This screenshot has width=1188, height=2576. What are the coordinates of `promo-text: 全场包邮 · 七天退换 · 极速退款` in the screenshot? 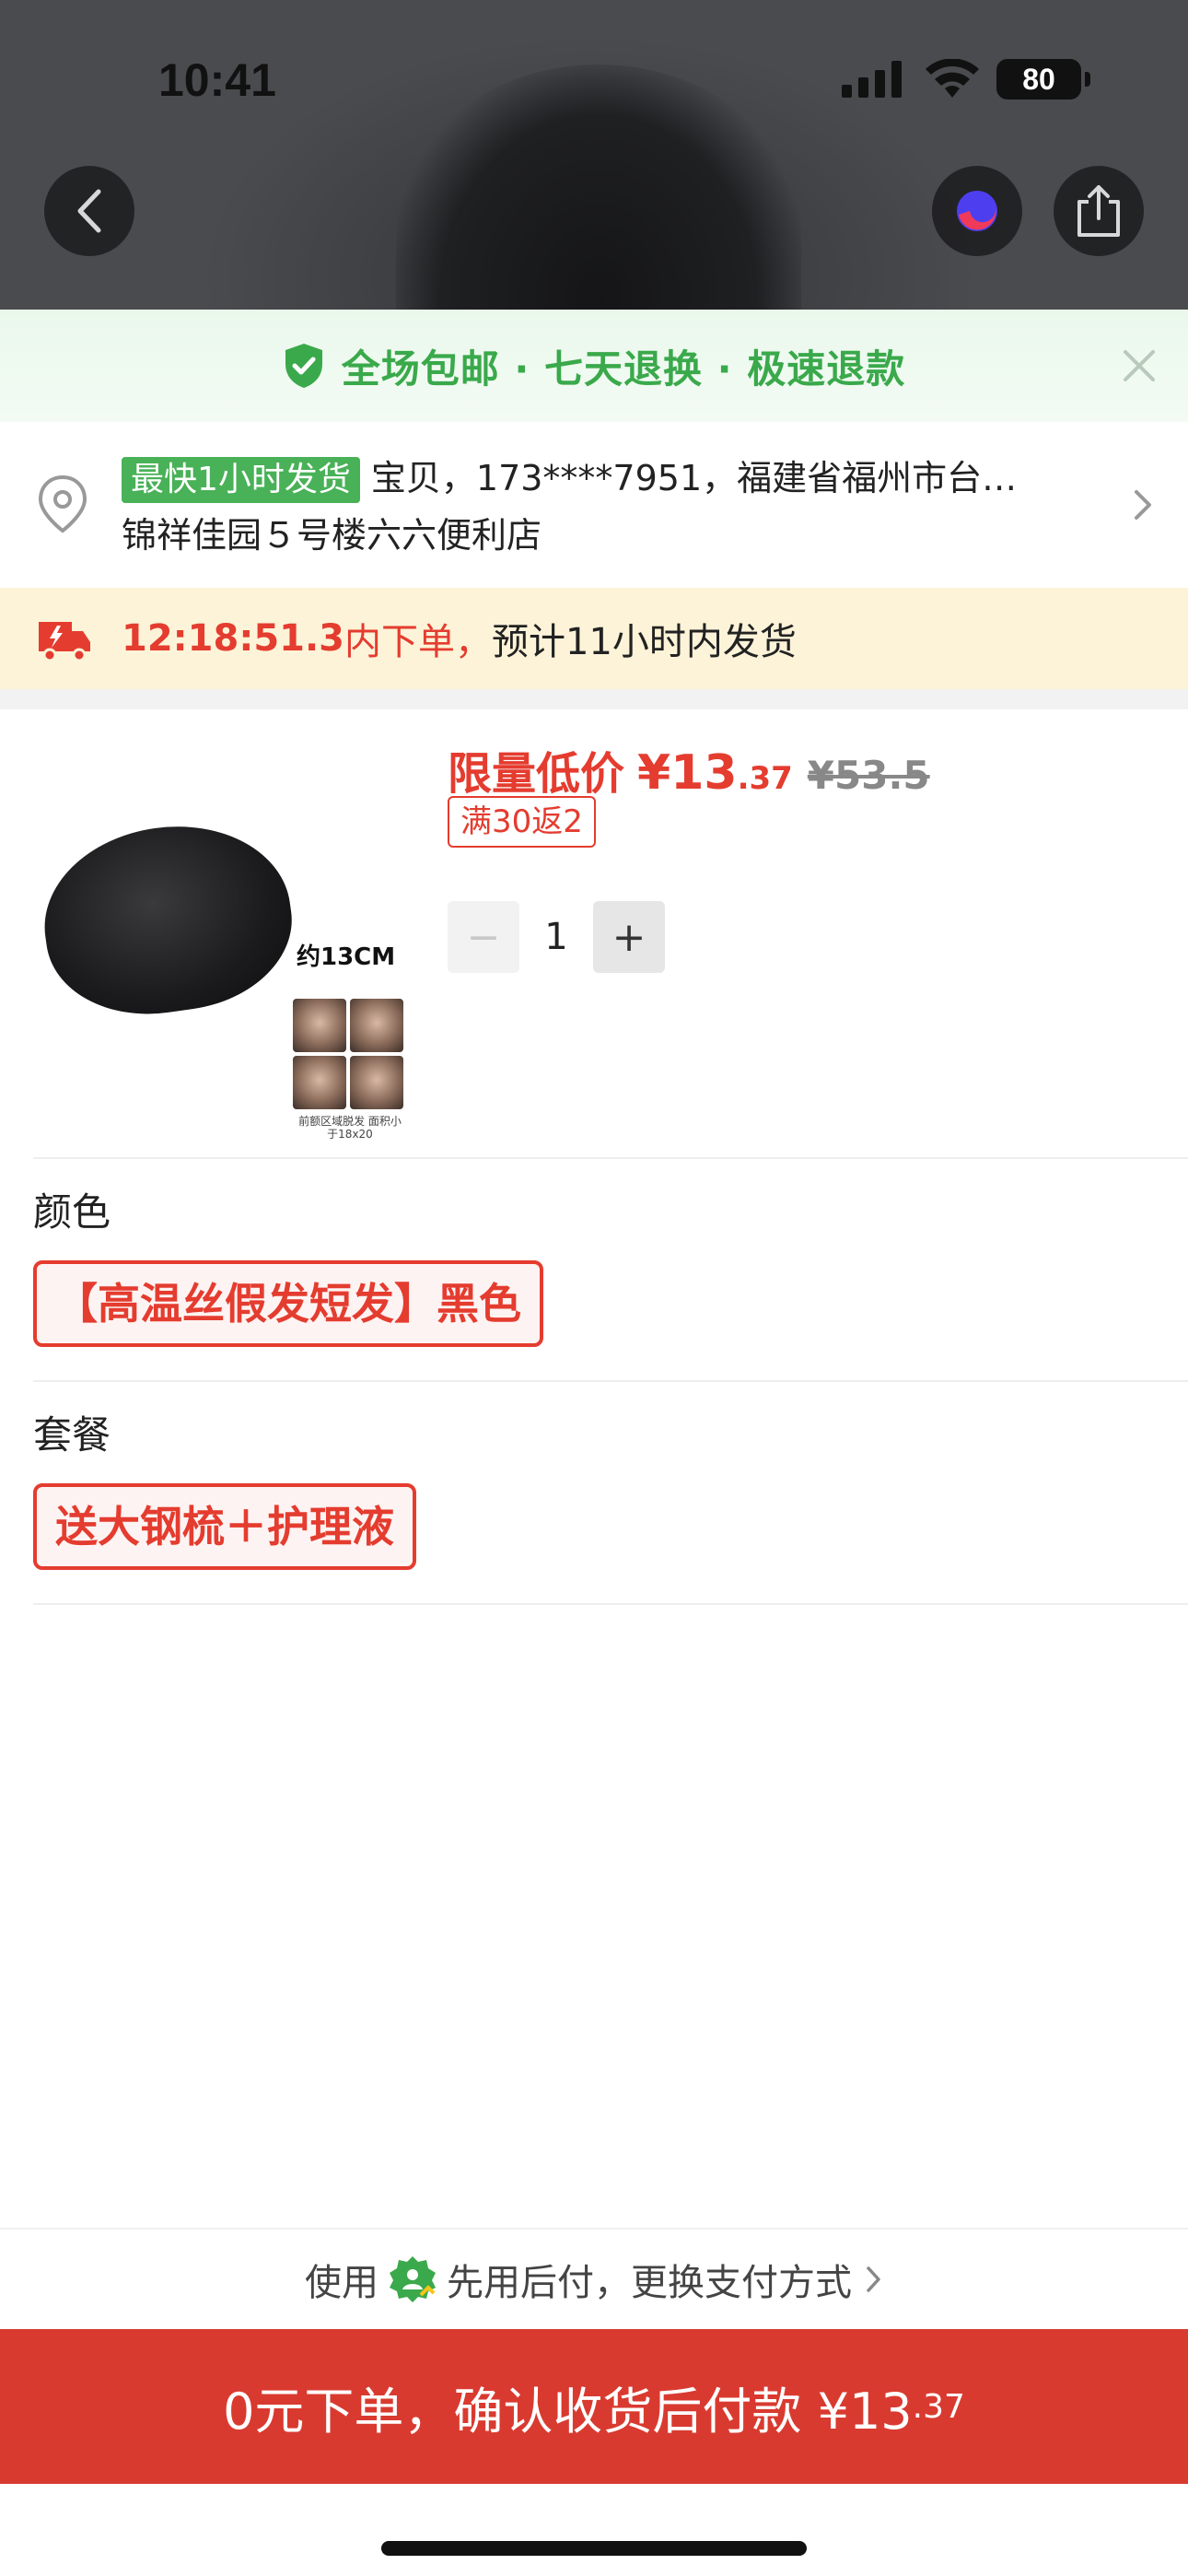 It's located at (623, 368).